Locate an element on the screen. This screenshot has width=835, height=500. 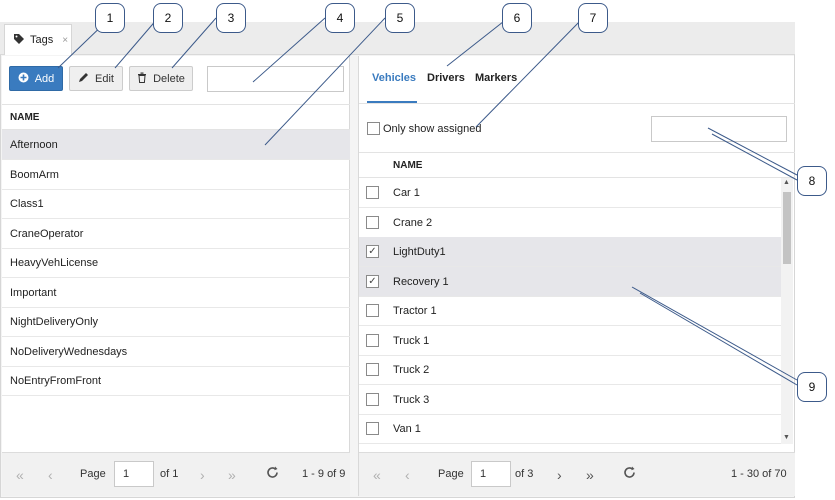
tab-tags-label: Tags is located at coordinates (42, 40).